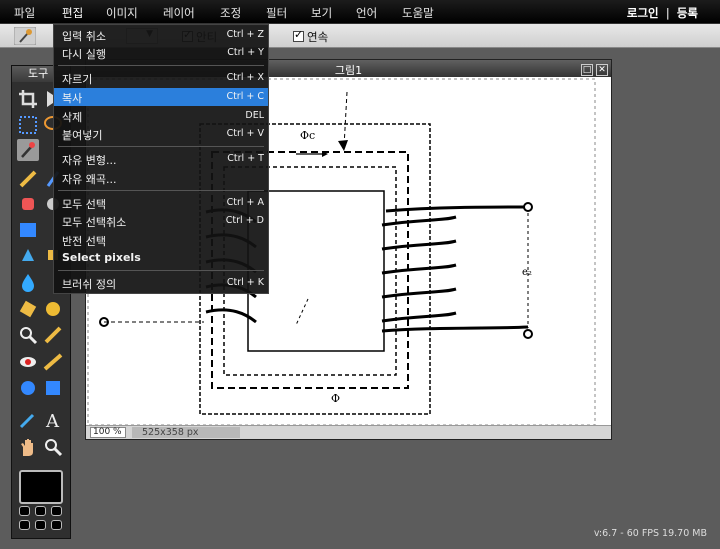 The width and height of the screenshot is (720, 549). Describe the element at coordinates (53, 335) in the screenshot. I see `sharpen-icon` at that location.